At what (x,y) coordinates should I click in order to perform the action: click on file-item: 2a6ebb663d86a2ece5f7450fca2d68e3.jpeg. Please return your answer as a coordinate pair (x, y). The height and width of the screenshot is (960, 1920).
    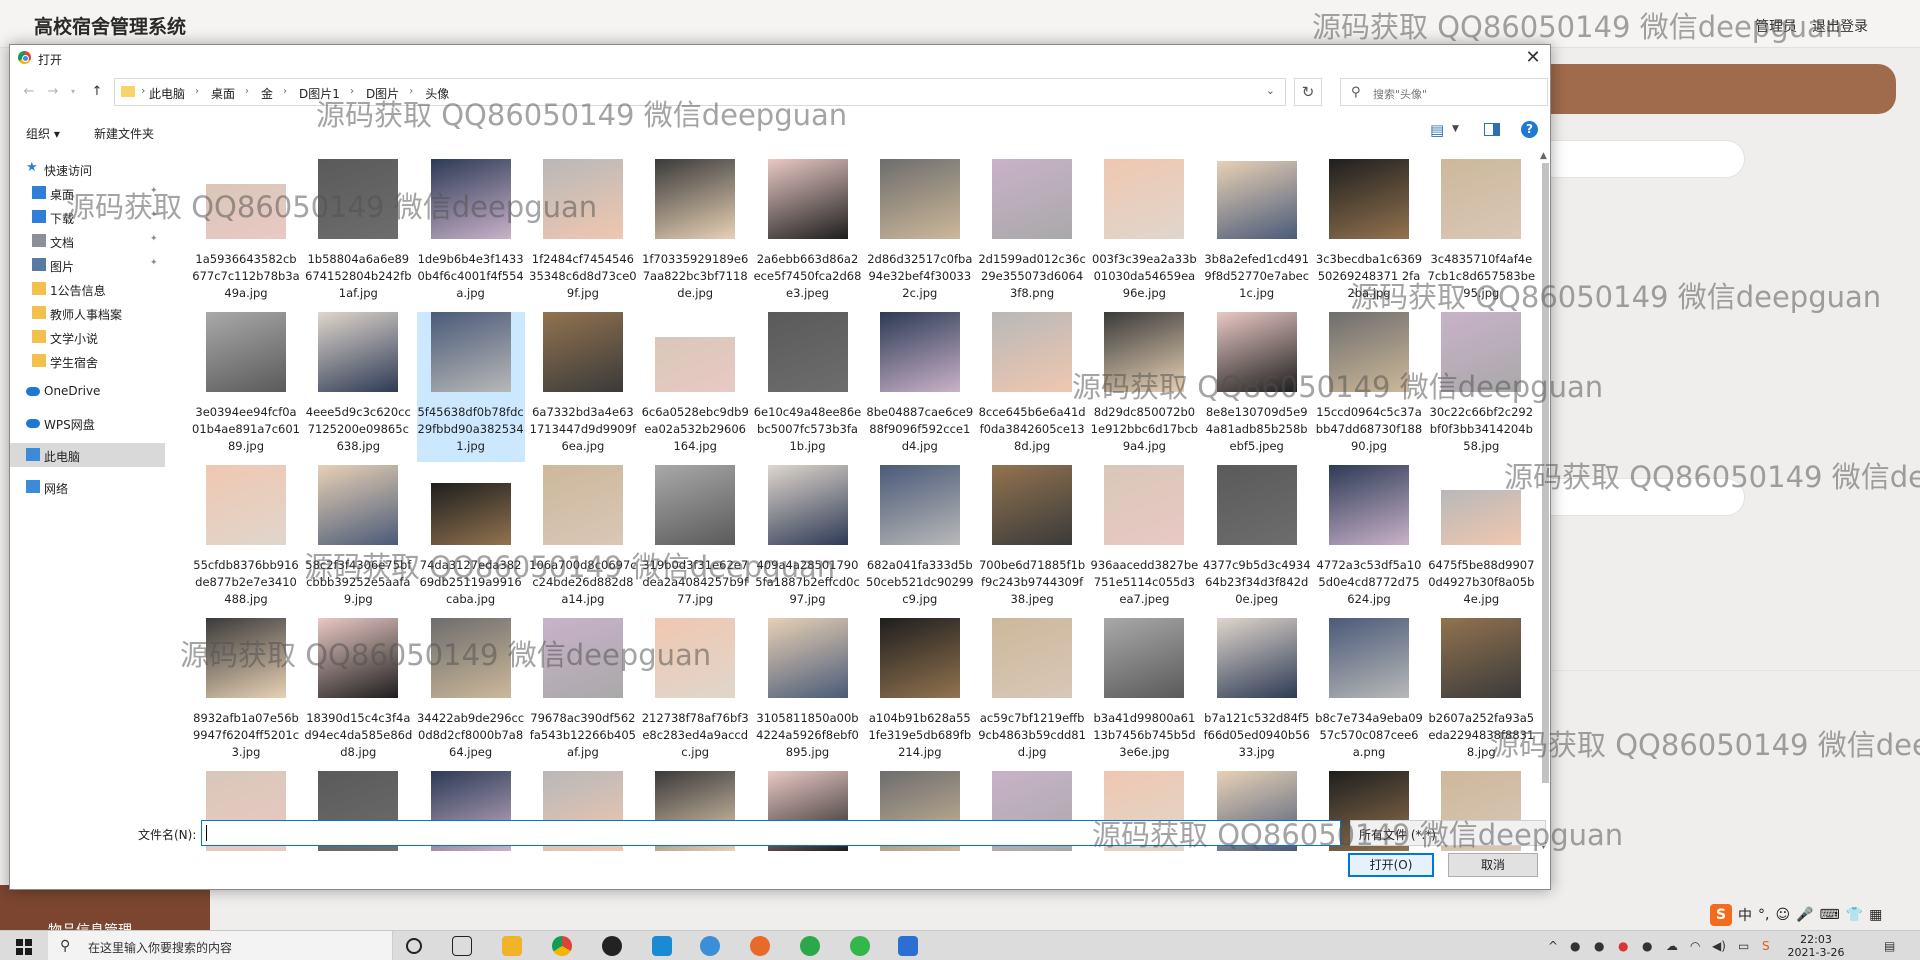
    Looking at the image, I should click on (808, 234).